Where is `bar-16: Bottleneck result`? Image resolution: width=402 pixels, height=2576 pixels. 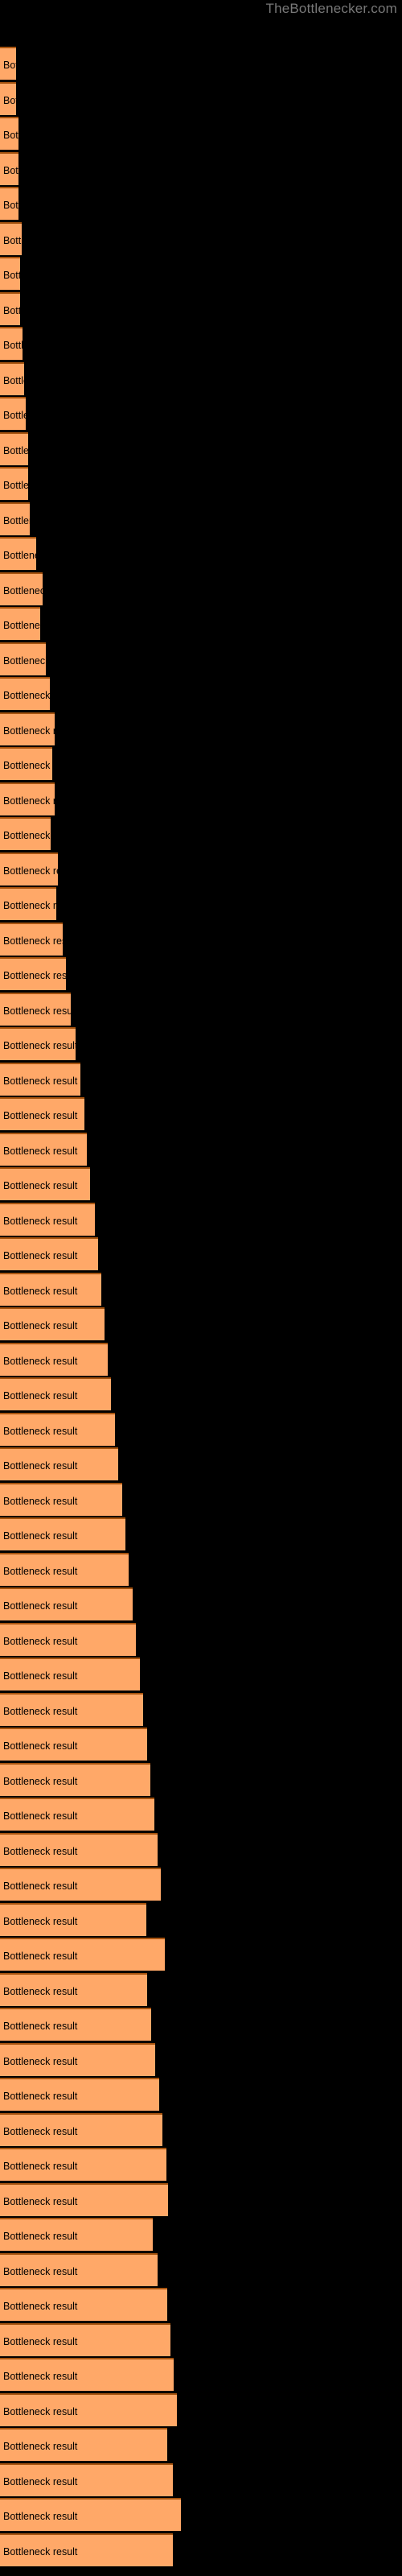 bar-16: Bottleneck result is located at coordinates (21, 588).